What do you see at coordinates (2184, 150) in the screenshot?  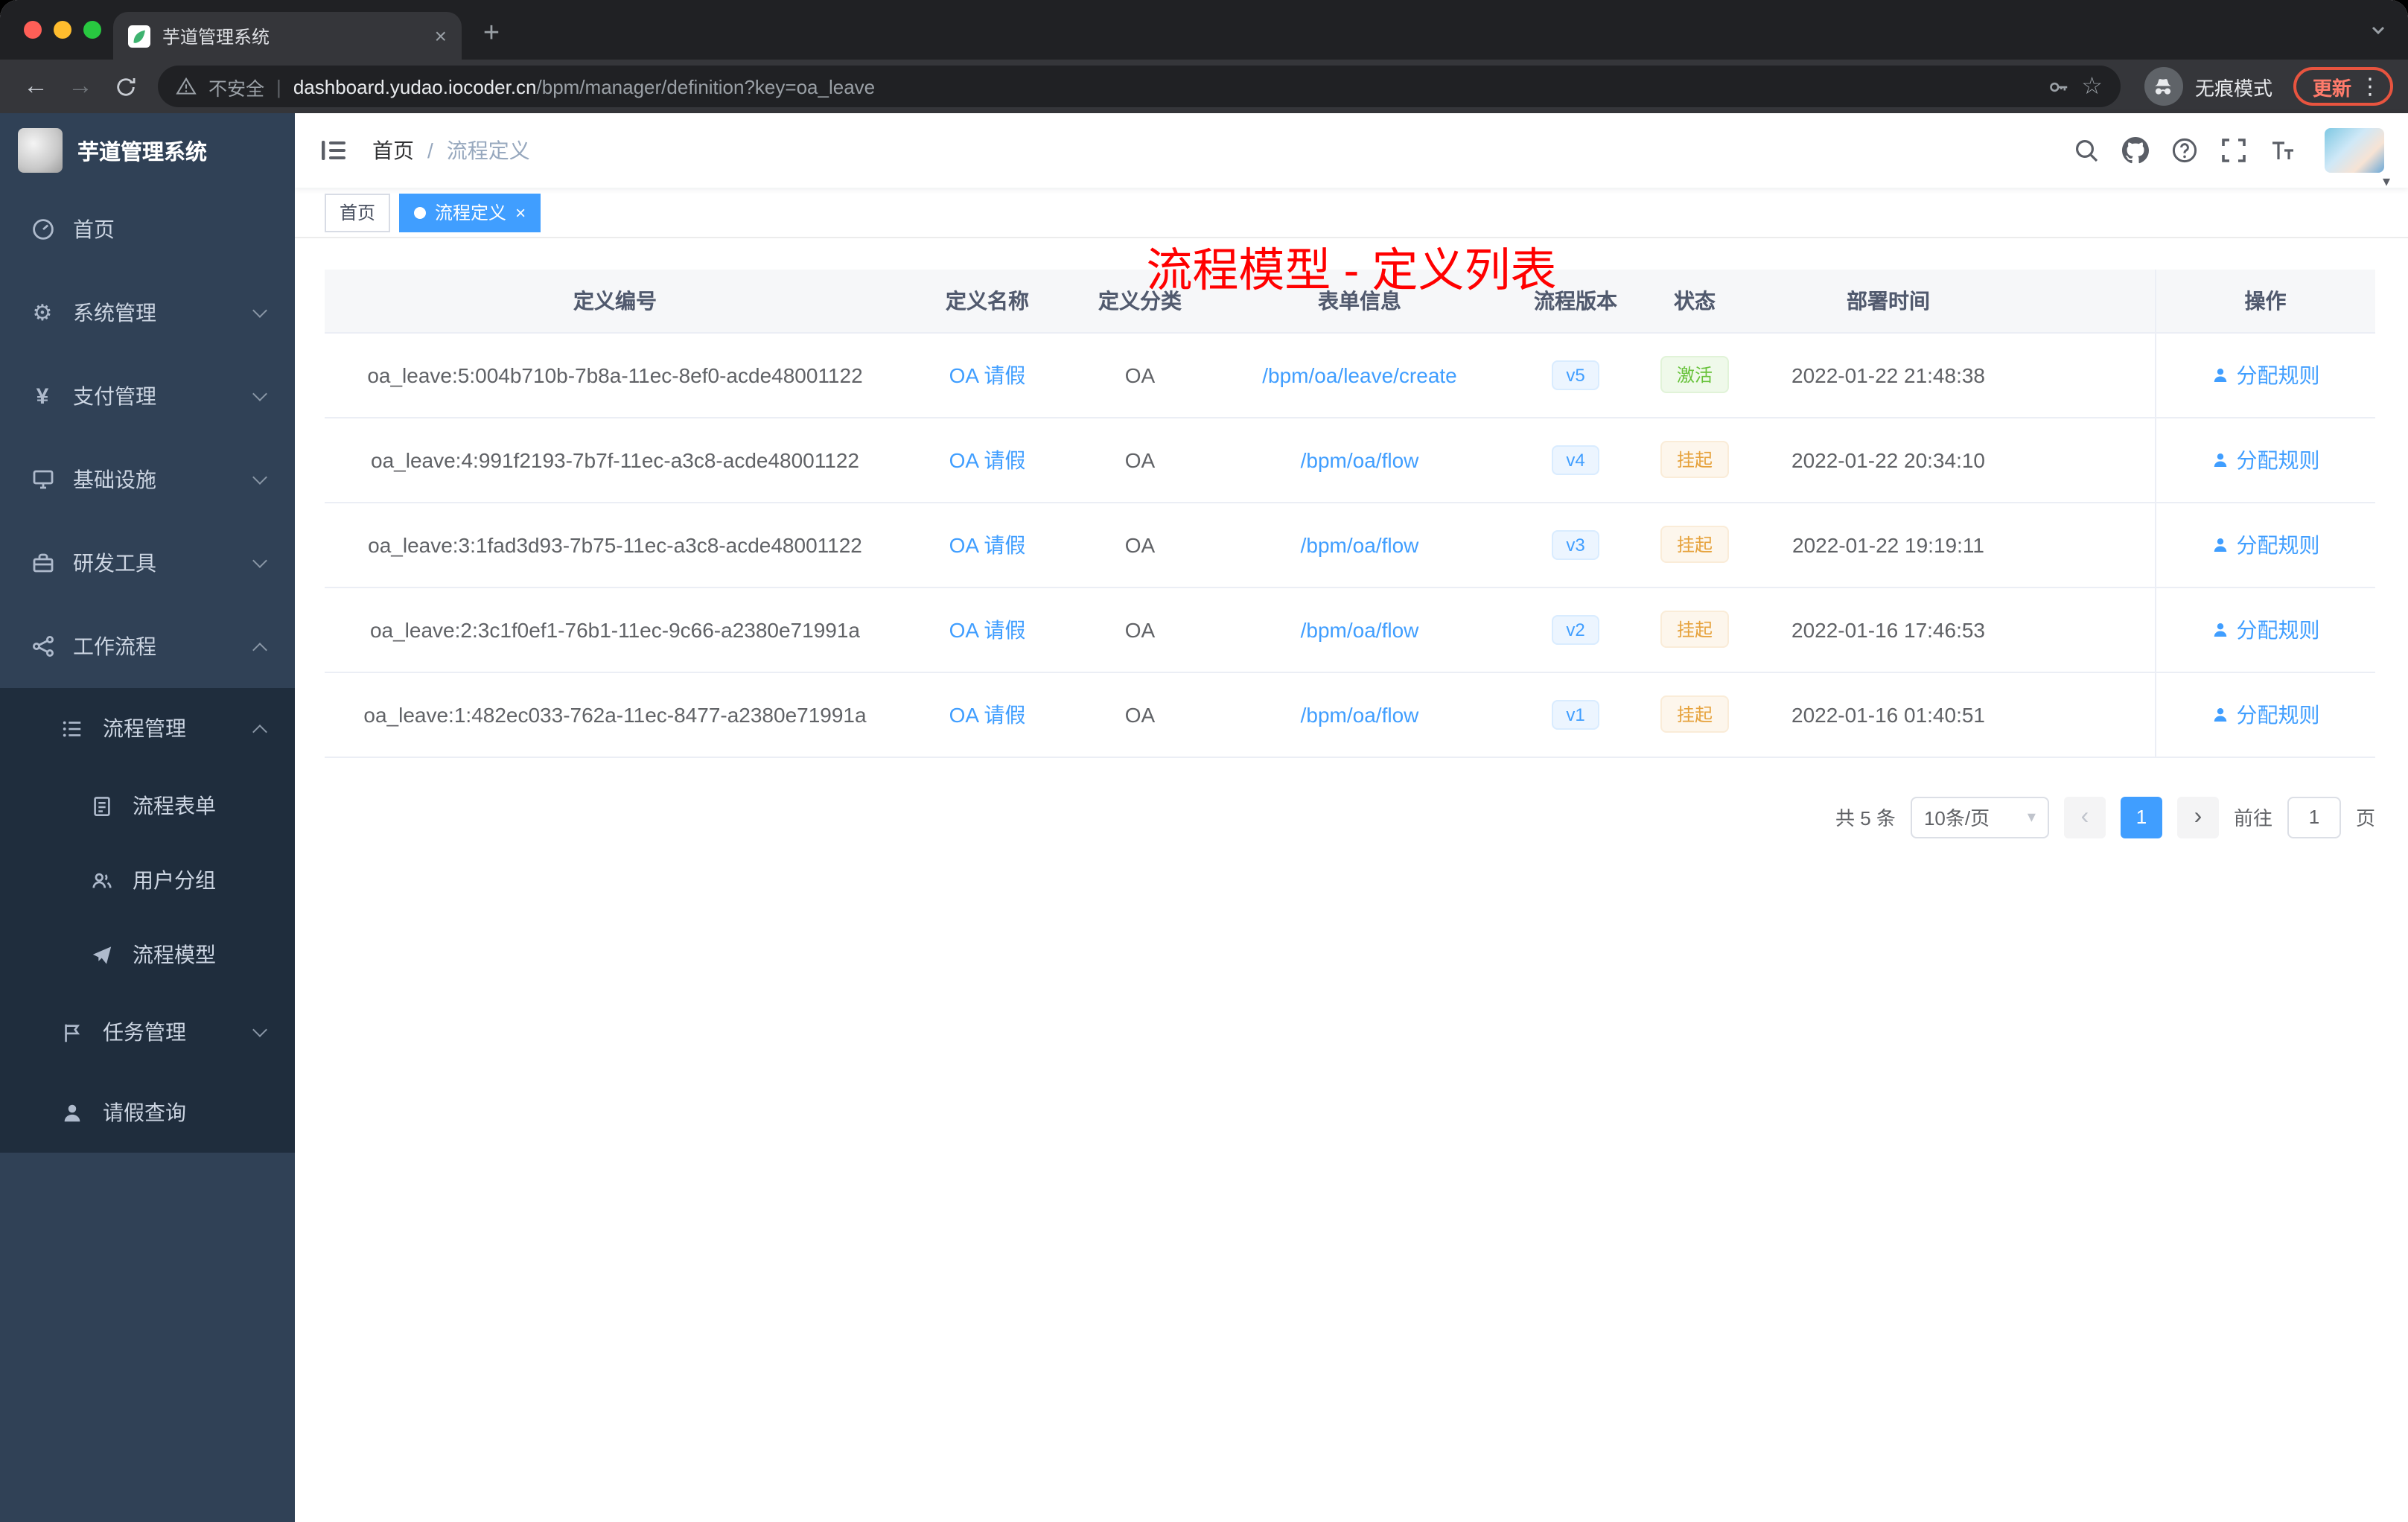 I see `help-icon` at bounding box center [2184, 150].